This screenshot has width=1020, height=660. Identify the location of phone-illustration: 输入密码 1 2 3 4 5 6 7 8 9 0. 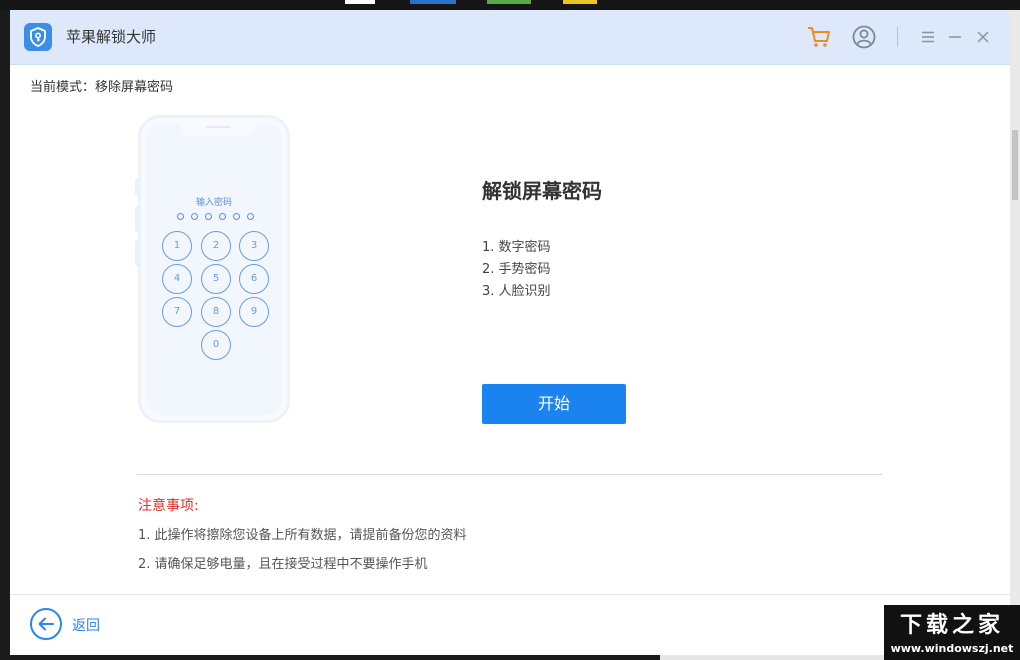
(212, 269).